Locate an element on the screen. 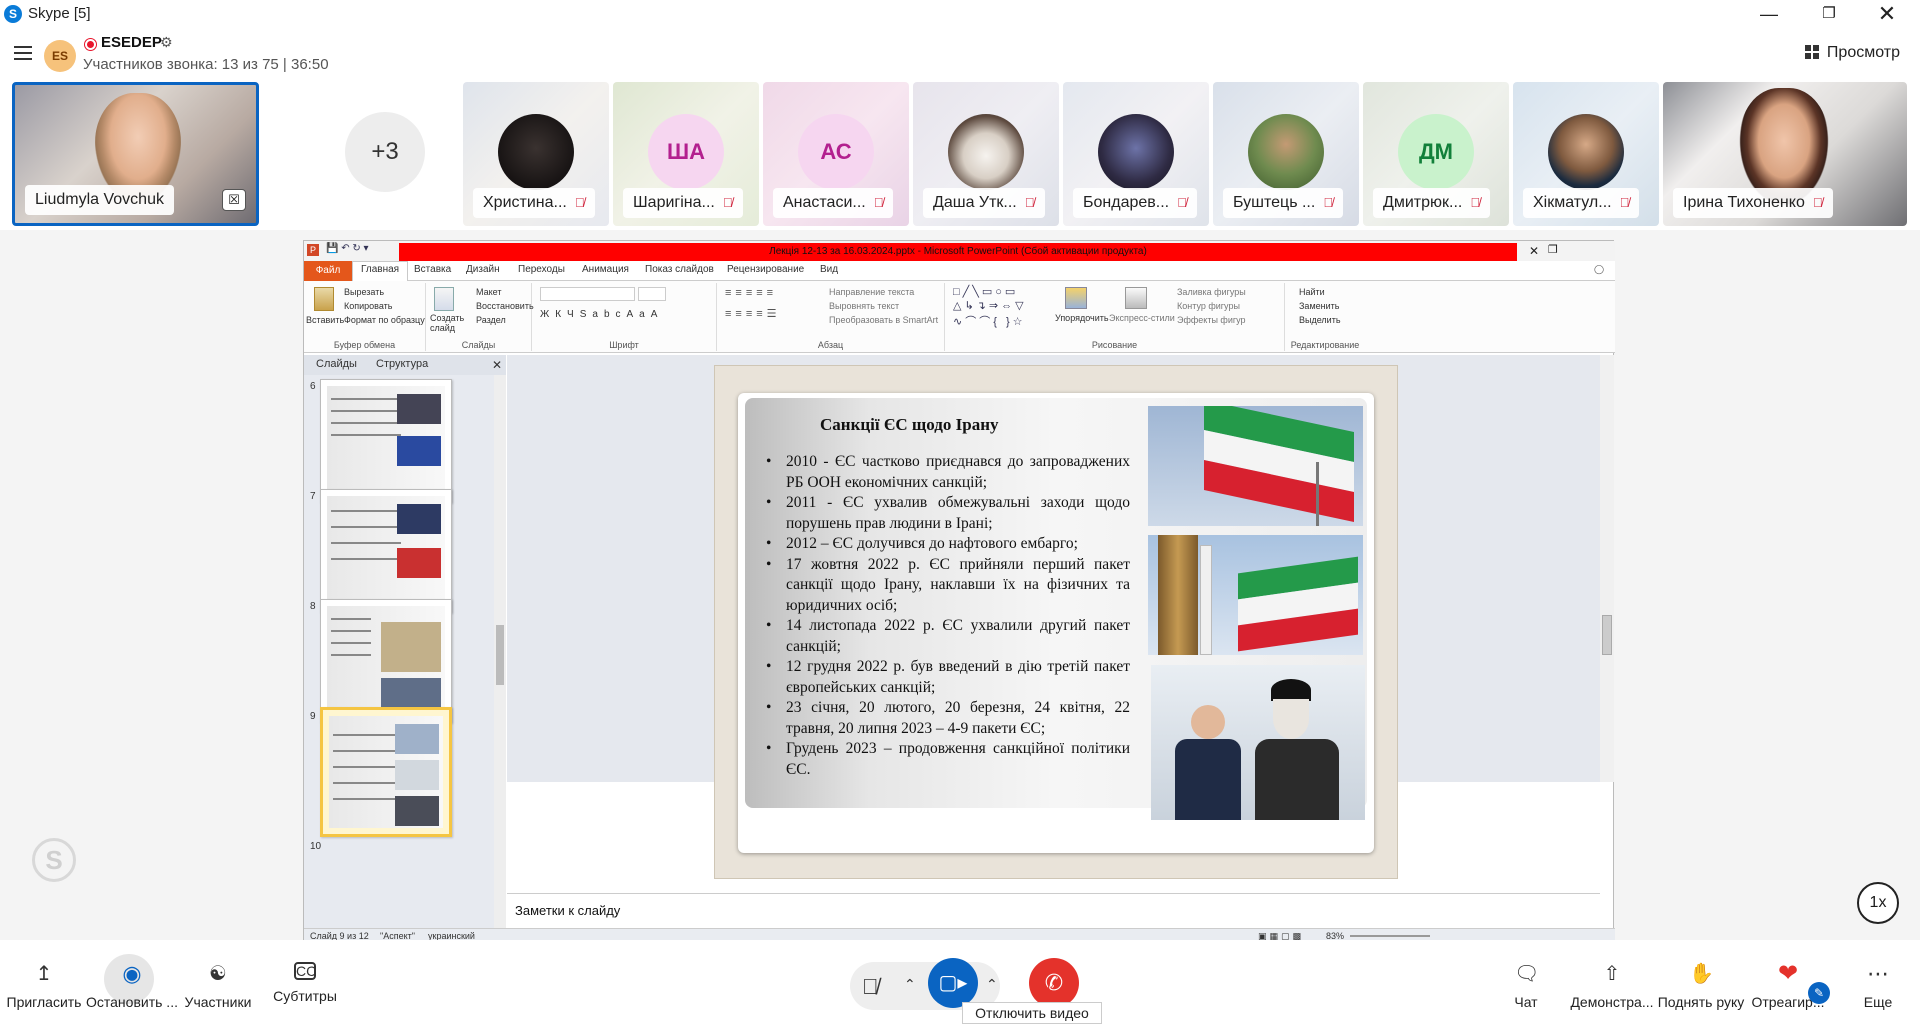 The image size is (1920, 1024). list-icons: ≡≡≡≡≡ is located at coordinates (751, 293).